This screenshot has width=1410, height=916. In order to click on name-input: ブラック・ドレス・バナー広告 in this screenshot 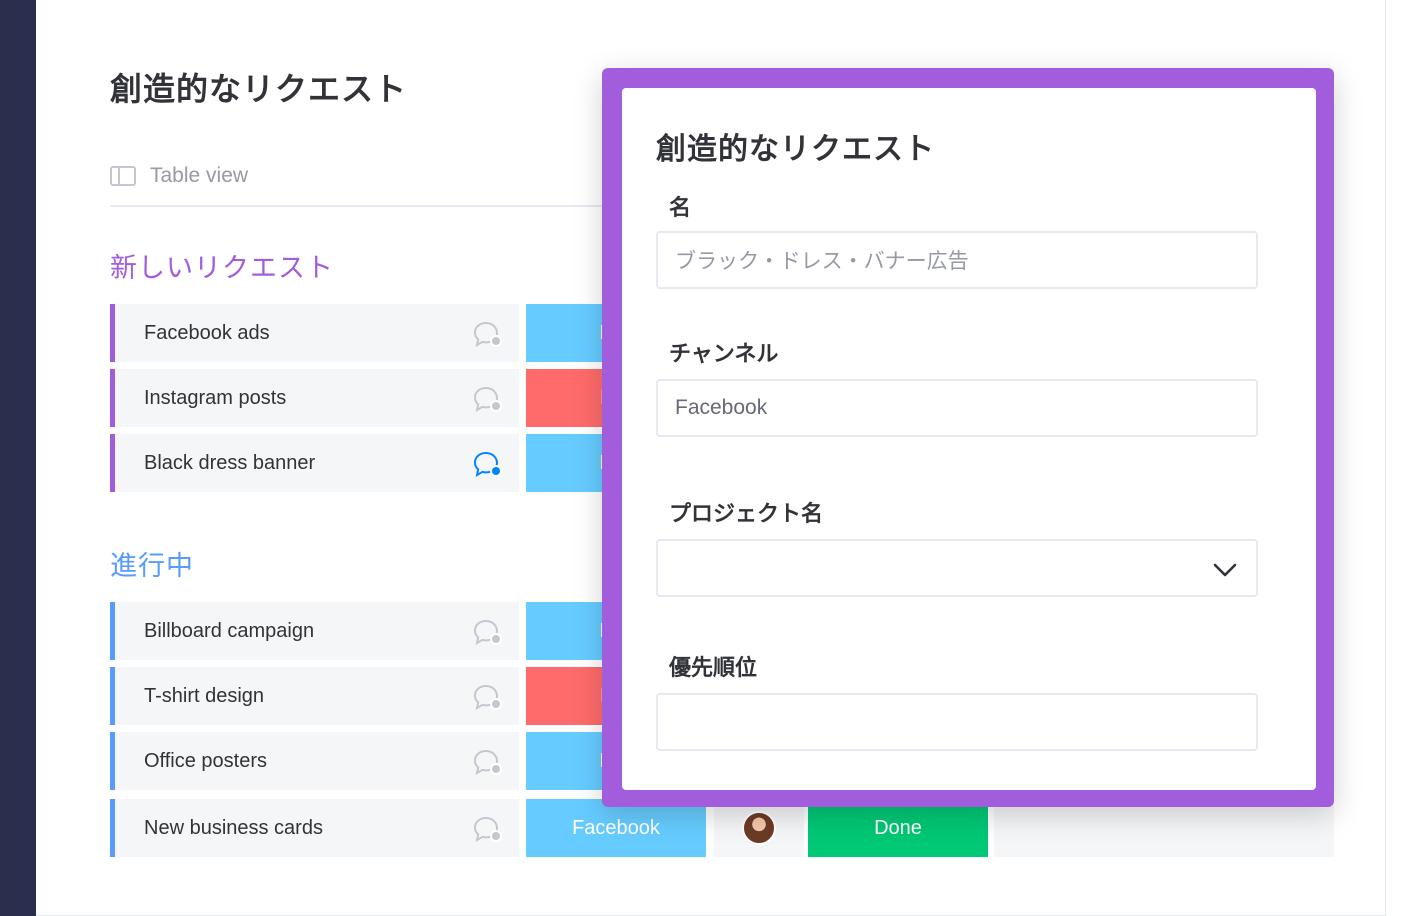, I will do `click(957, 260)`.